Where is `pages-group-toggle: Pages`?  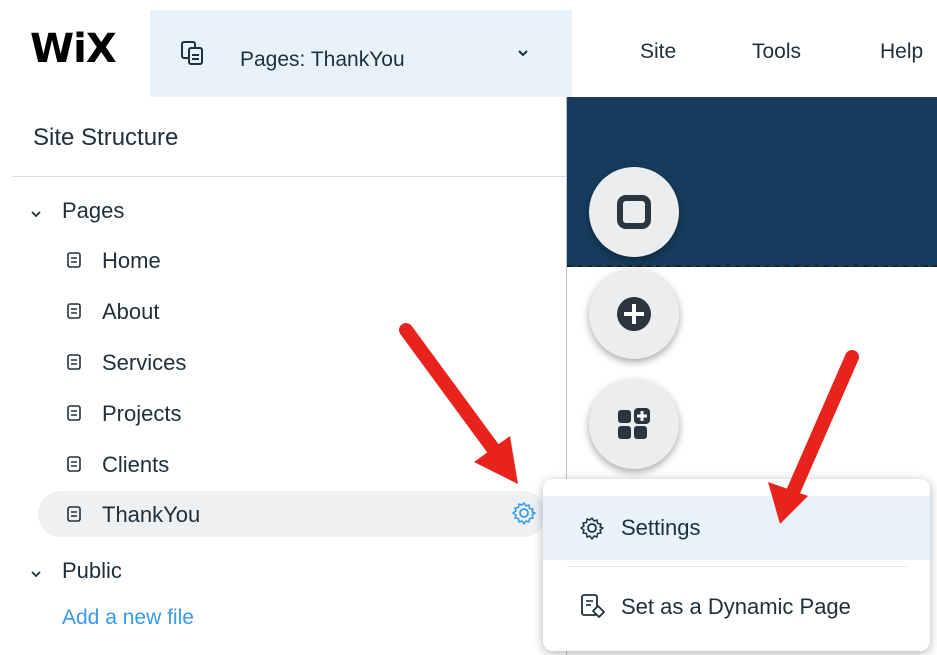
pages-group-toggle: Pages is located at coordinates (283, 213).